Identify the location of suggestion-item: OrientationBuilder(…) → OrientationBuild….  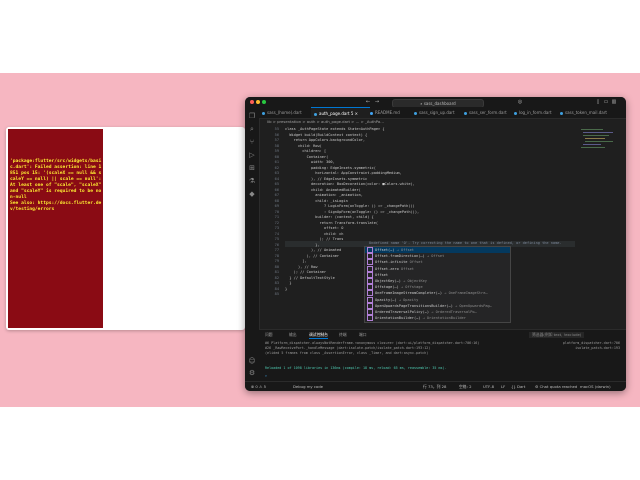
(437, 318).